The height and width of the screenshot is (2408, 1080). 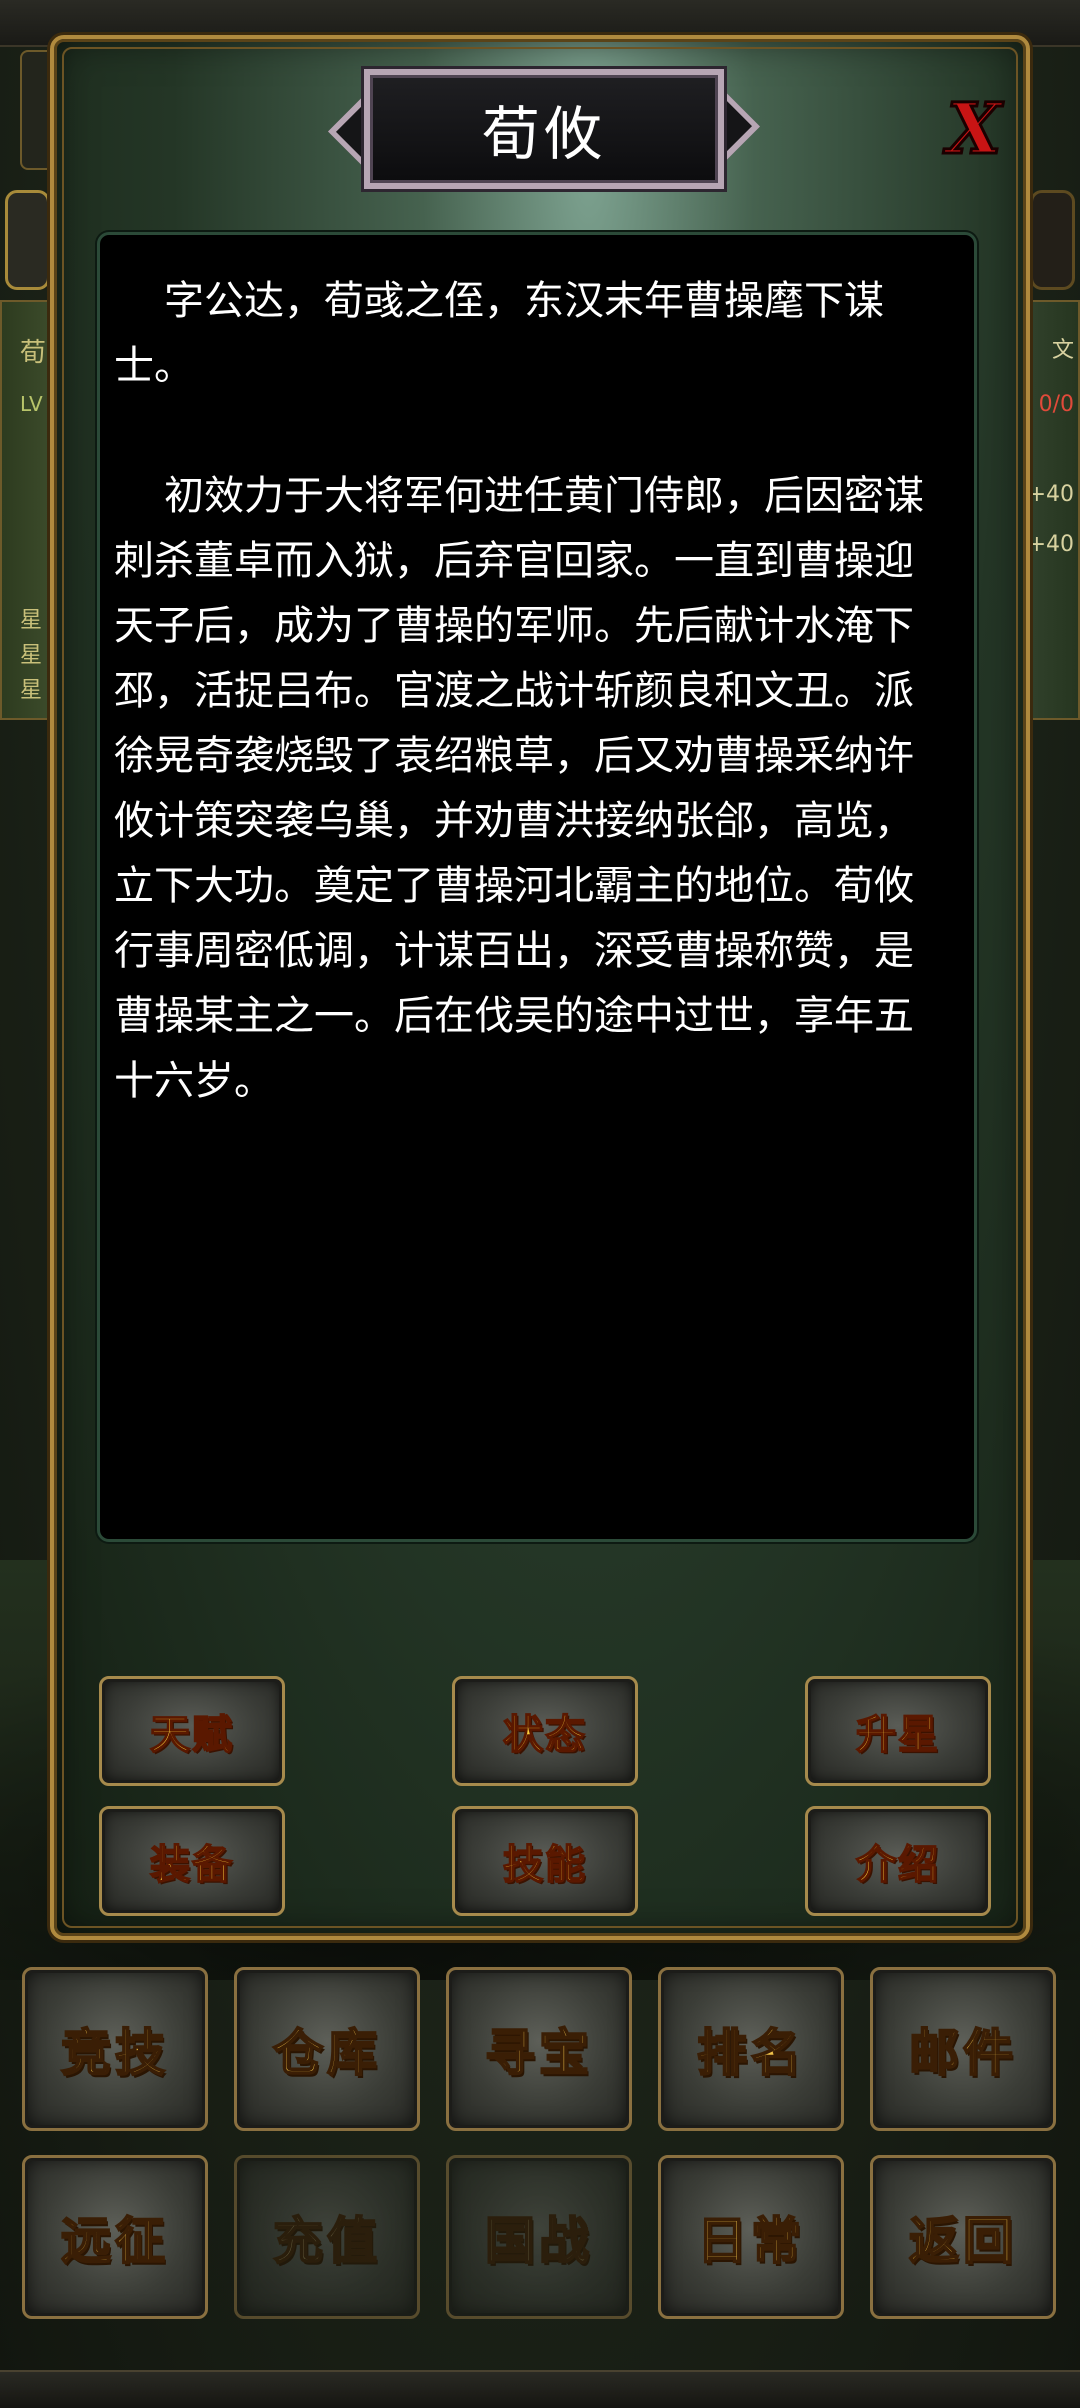 What do you see at coordinates (326, 2241) in the screenshot?
I see `recharge-label: 充值` at bounding box center [326, 2241].